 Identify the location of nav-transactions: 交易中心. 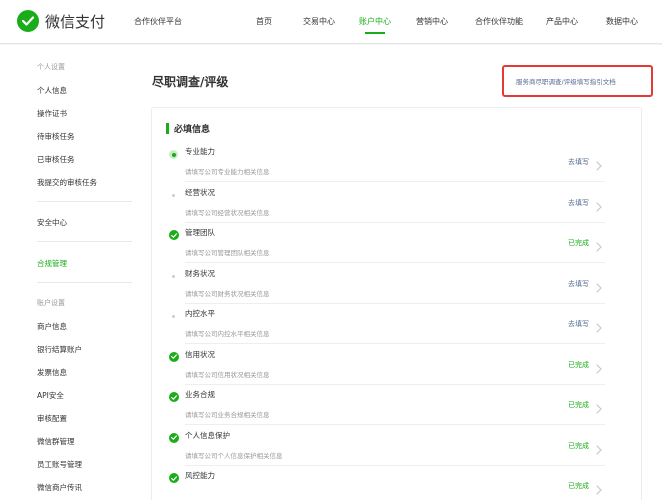
(319, 21).